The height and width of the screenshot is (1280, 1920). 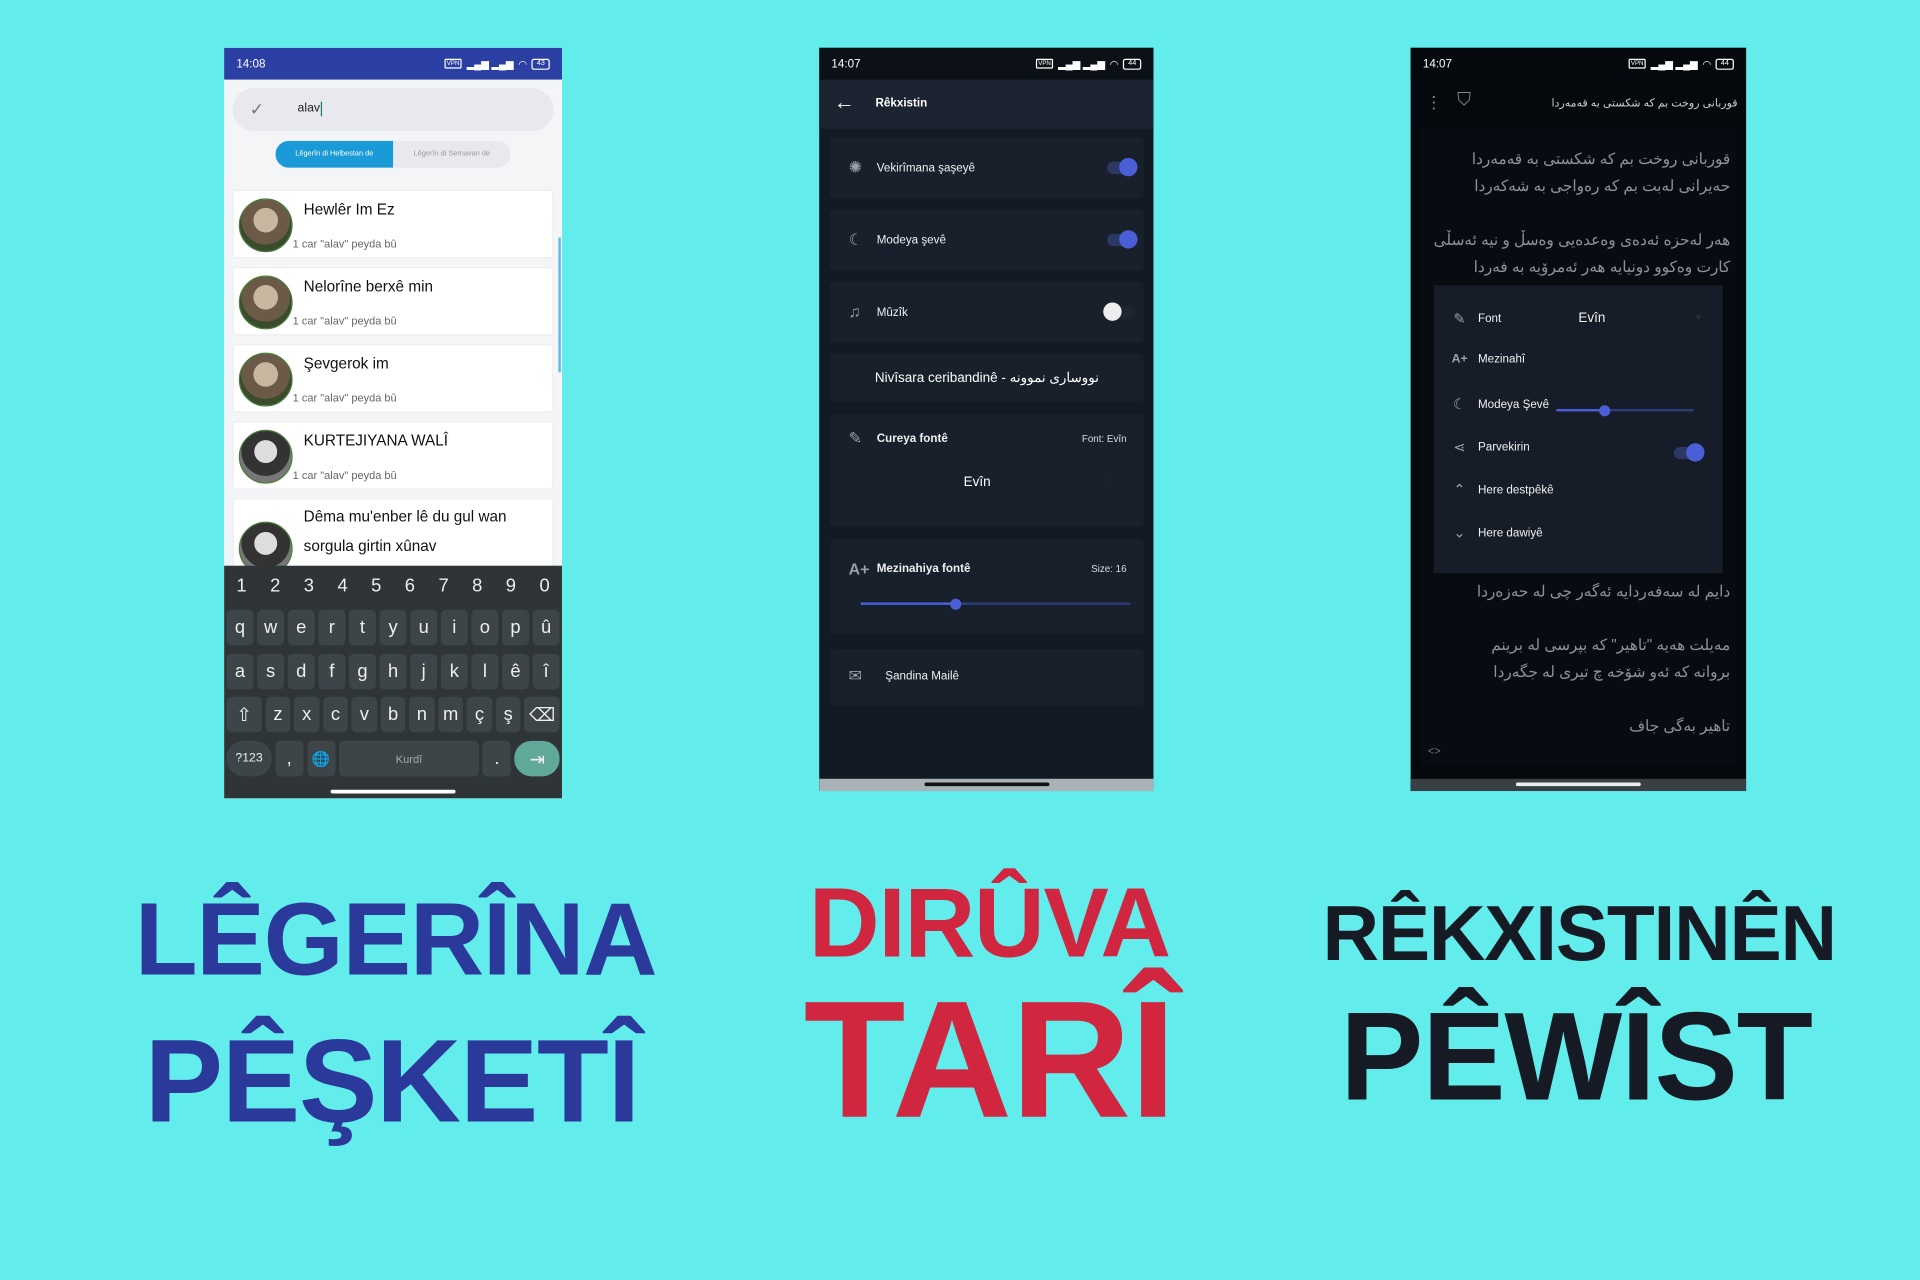 What do you see at coordinates (485, 627) in the screenshot?
I see `key: o` at bounding box center [485, 627].